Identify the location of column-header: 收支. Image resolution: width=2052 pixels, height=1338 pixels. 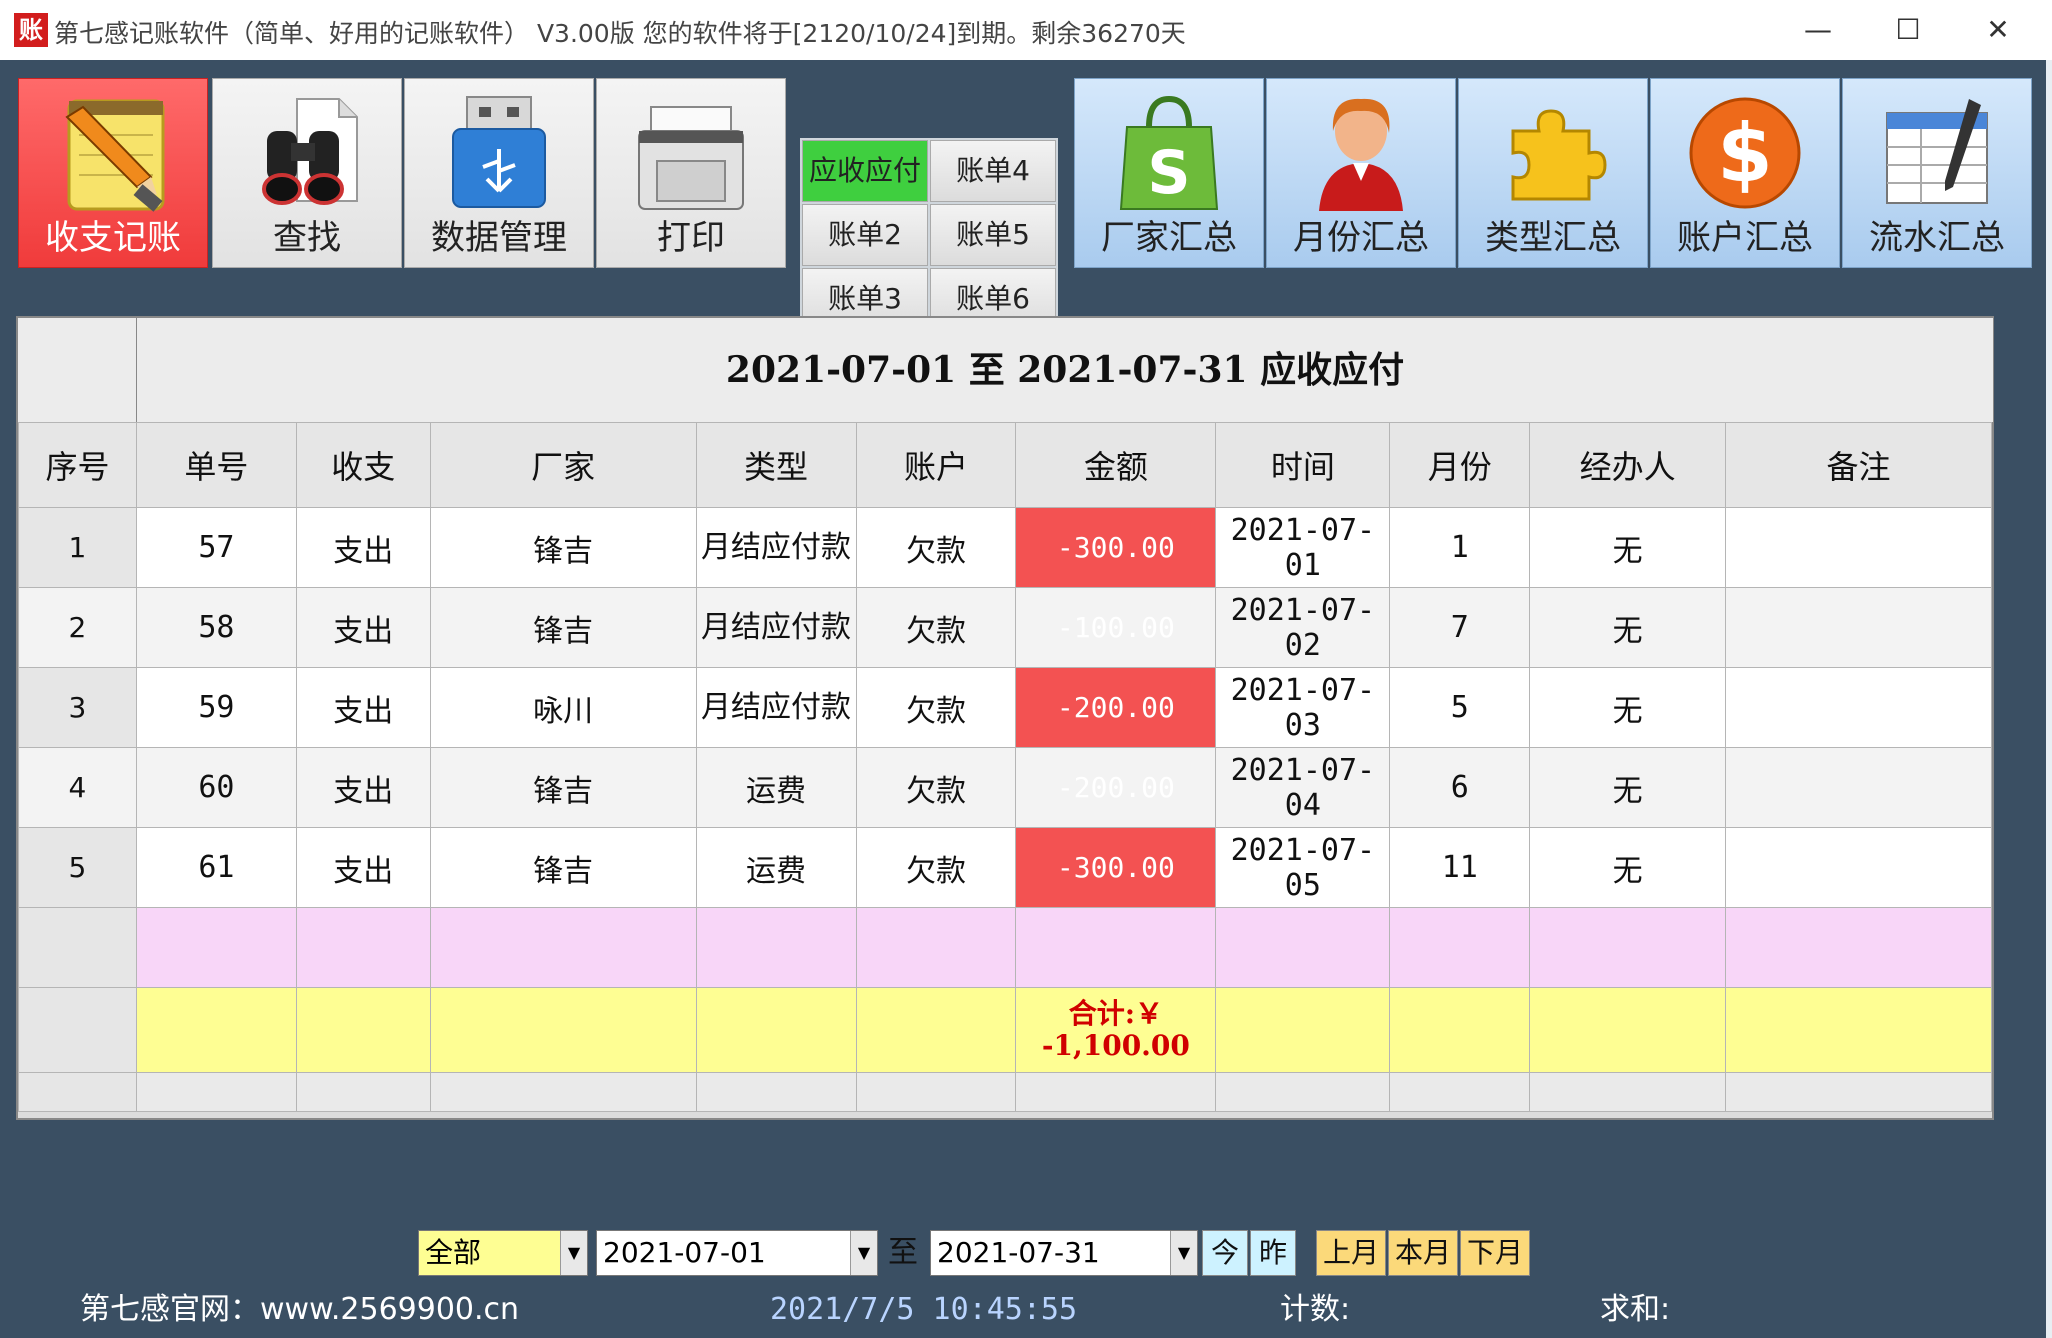
(363, 465).